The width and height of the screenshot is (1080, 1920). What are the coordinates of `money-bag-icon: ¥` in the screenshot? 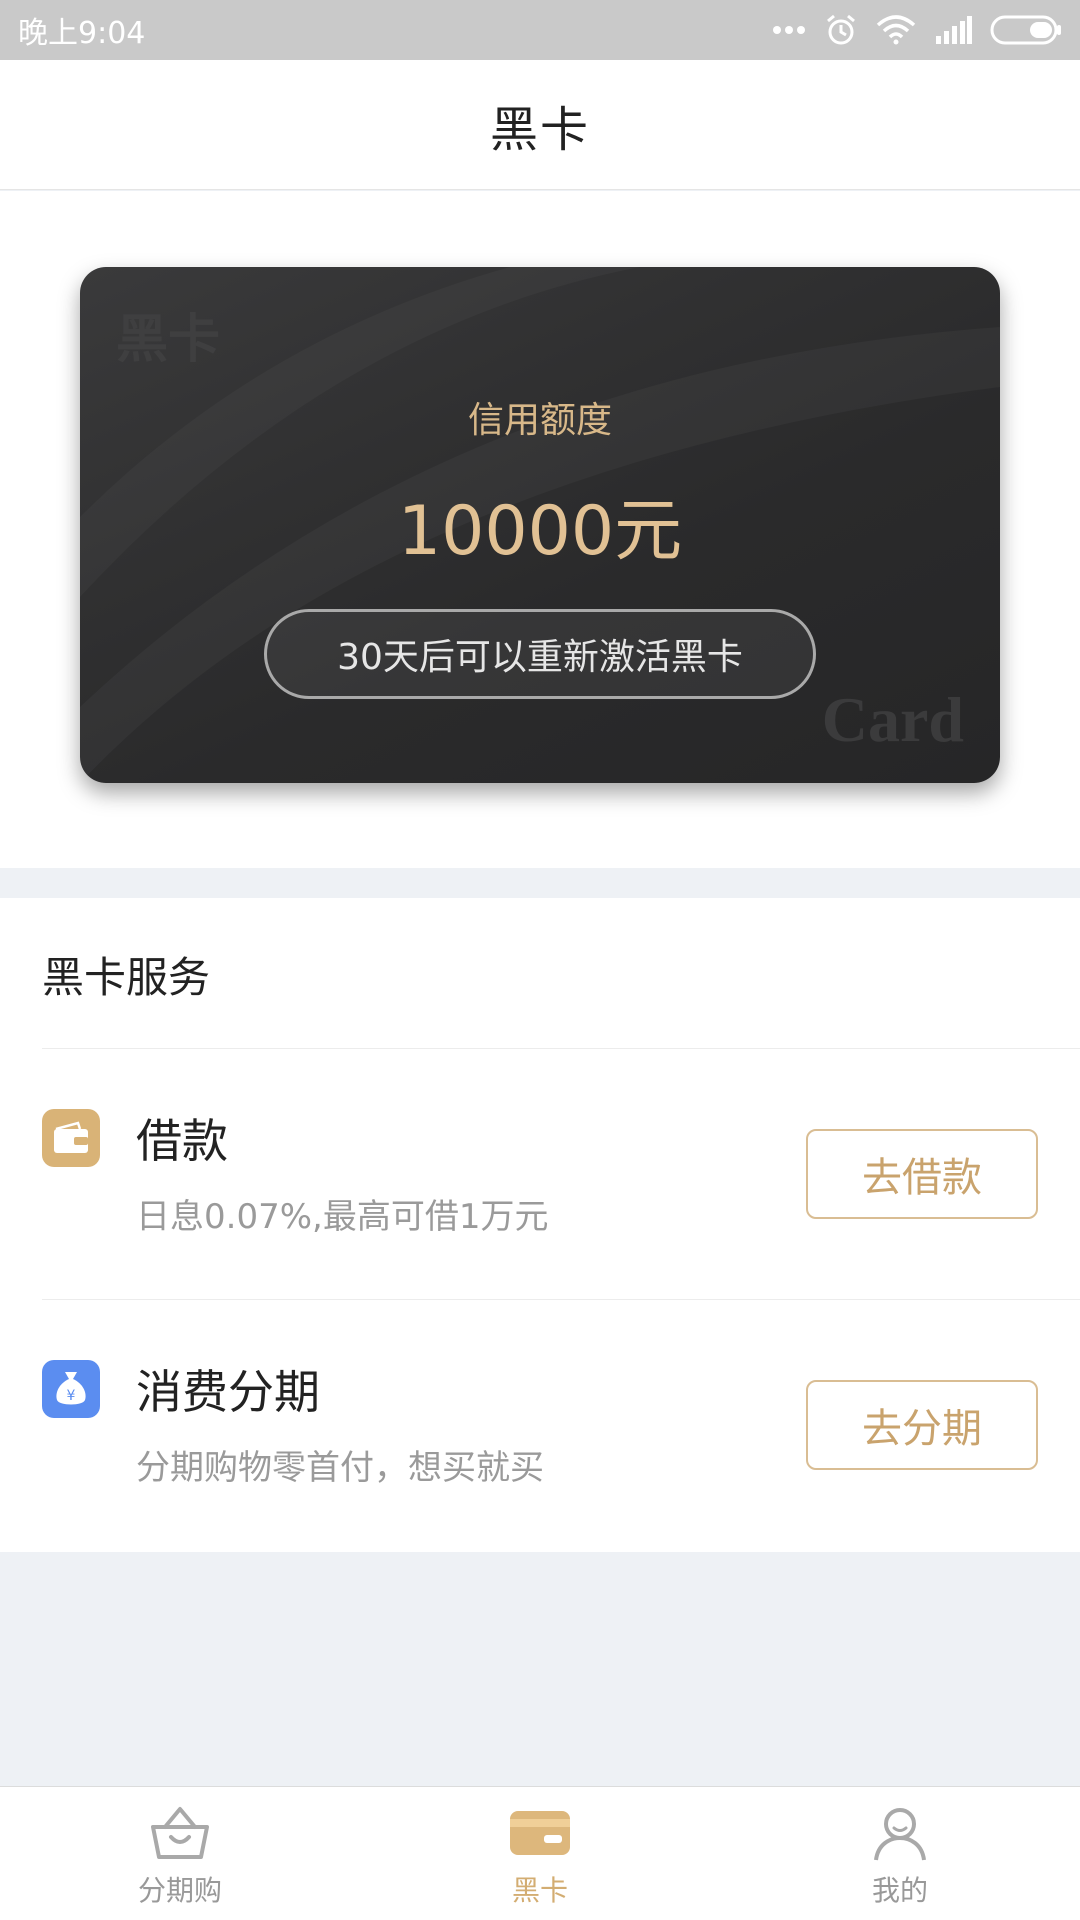 It's located at (71, 1389).